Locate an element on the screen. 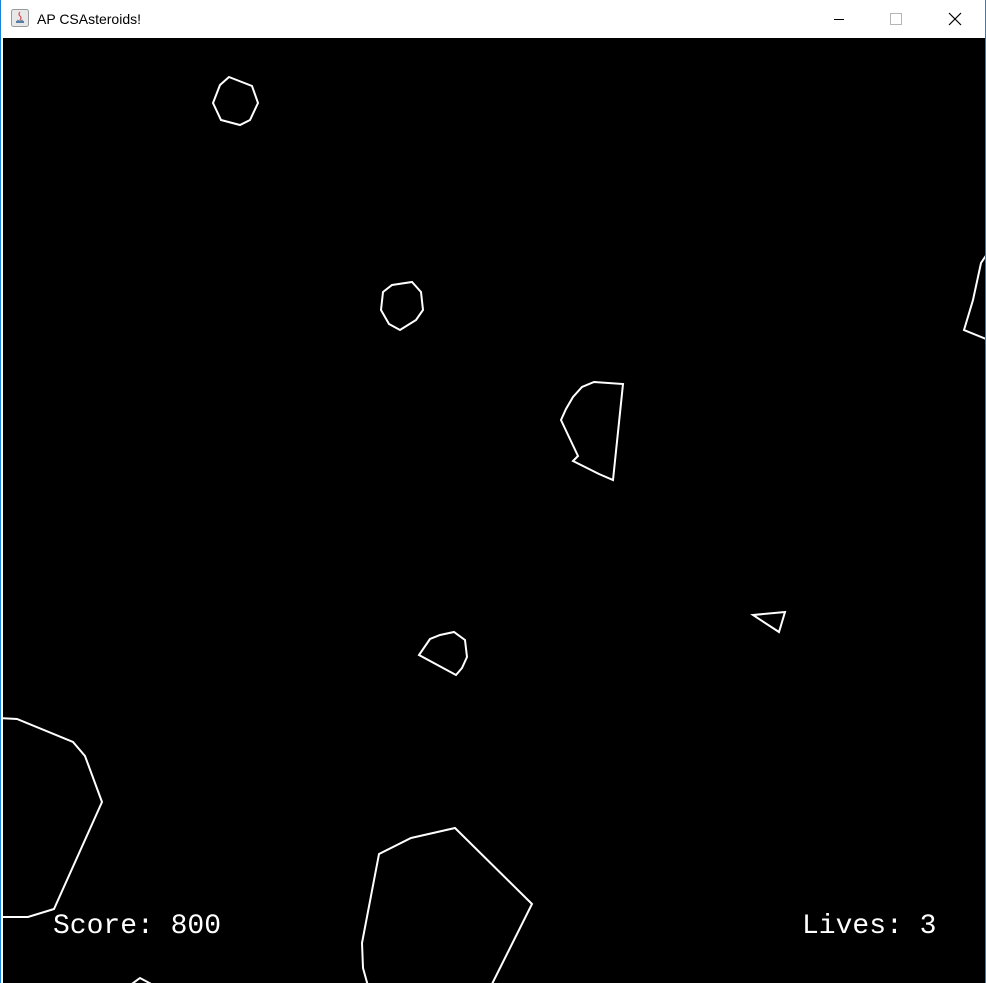 Image resolution: width=986 pixels, height=983 pixels. minimize-button is located at coordinates (839, 19).